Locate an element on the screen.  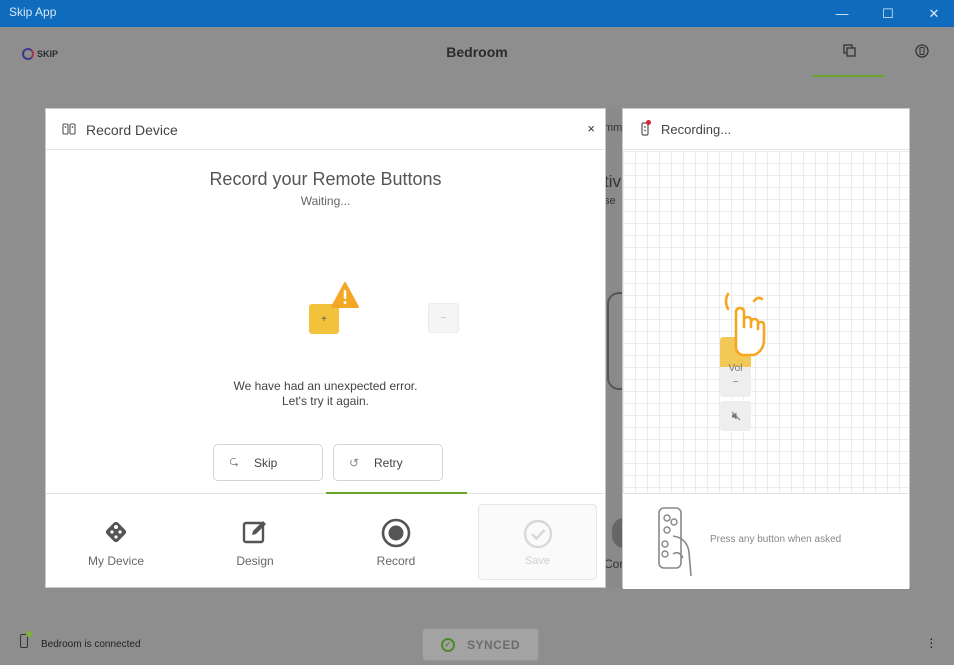
tab-my-device-label: My Device is located at coordinates (115, 561).